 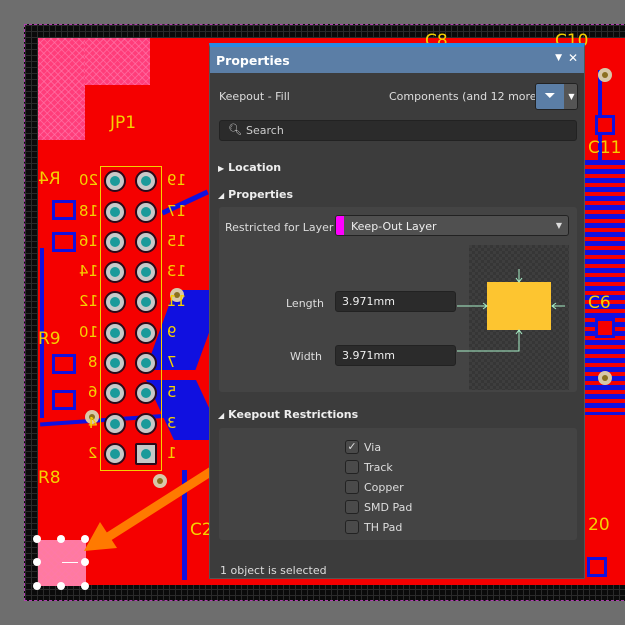 What do you see at coordinates (265, 130) in the screenshot?
I see `search-placeholder: Search` at bounding box center [265, 130].